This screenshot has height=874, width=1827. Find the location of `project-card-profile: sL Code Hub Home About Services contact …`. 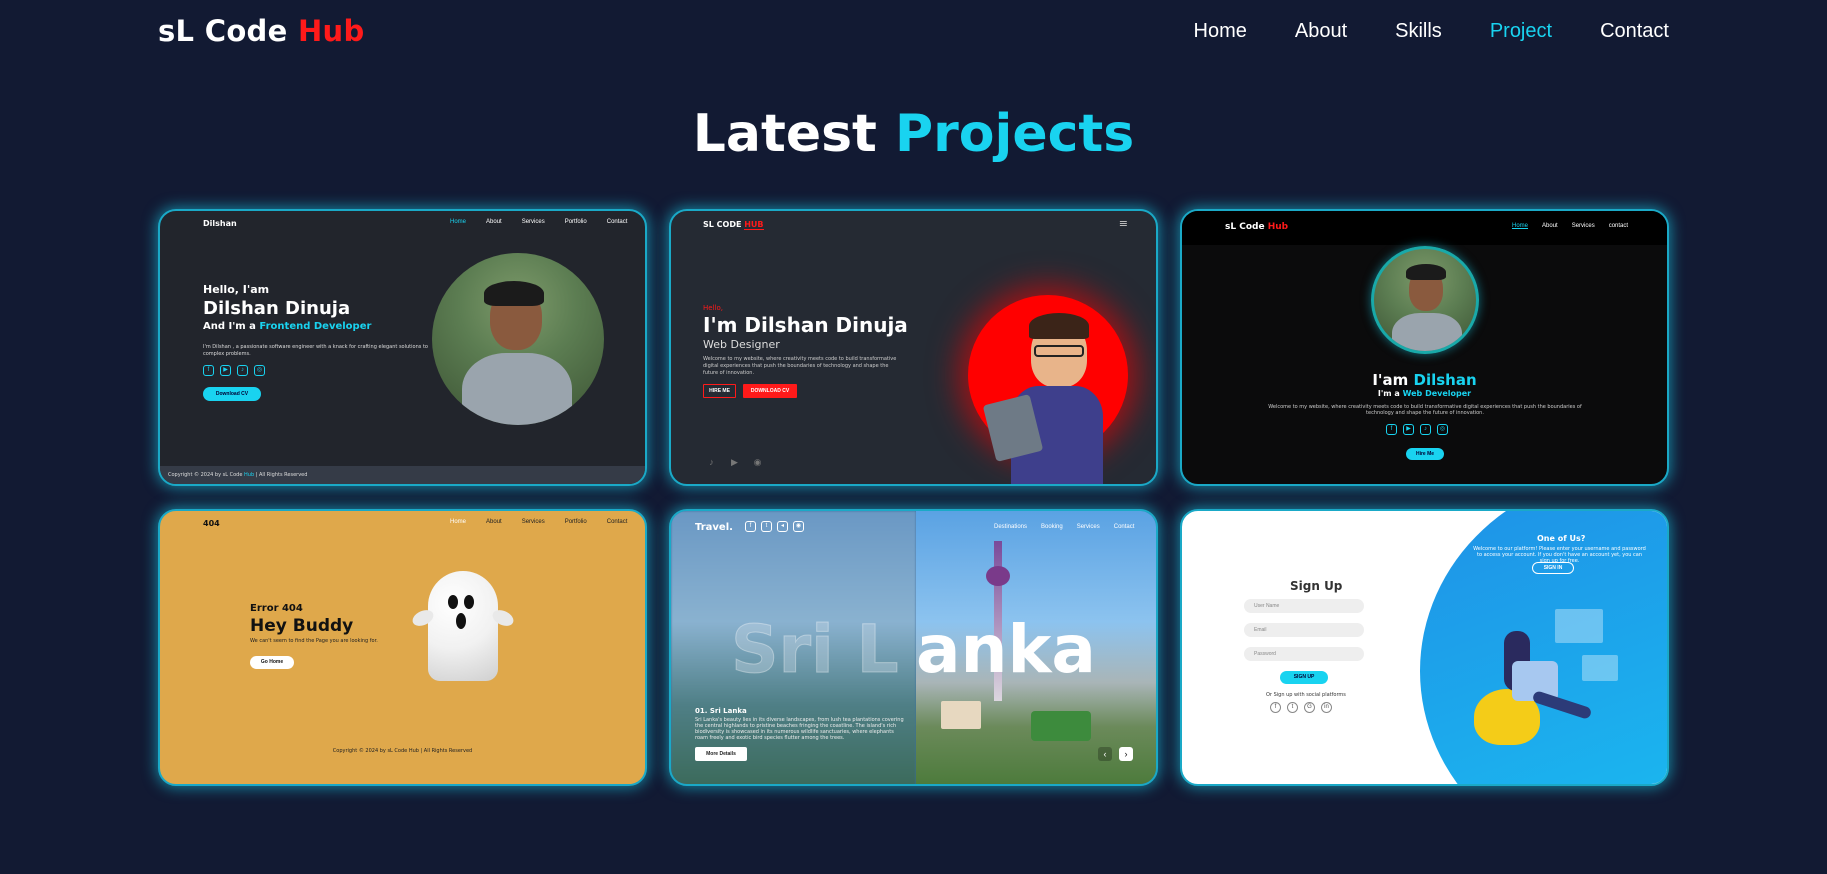

project-card-profile: sL Code Hub Home About Services contact … is located at coordinates (1424, 347).